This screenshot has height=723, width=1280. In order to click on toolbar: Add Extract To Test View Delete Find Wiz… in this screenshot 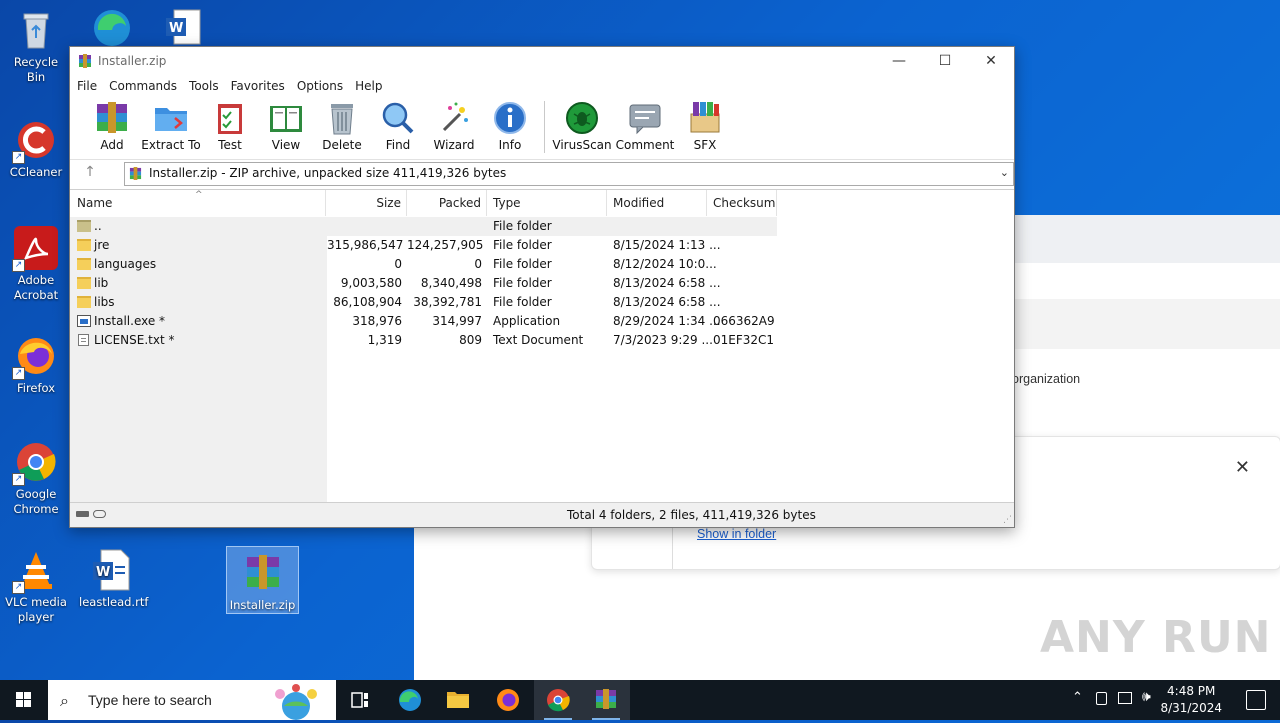, I will do `click(542, 128)`.